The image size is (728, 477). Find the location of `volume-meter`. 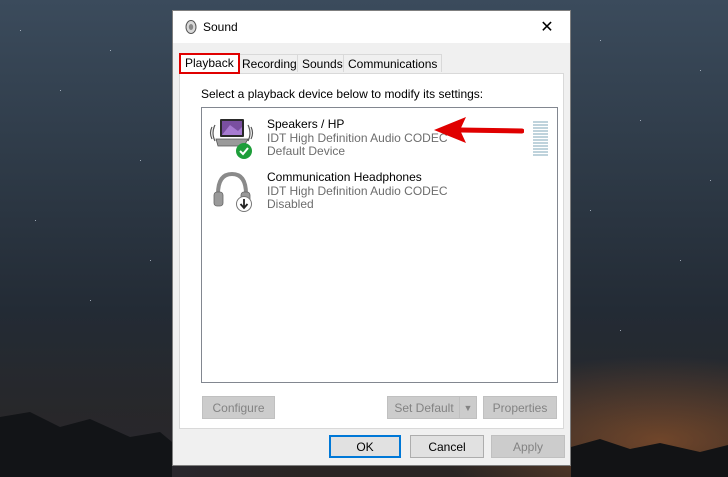

volume-meter is located at coordinates (540, 140).